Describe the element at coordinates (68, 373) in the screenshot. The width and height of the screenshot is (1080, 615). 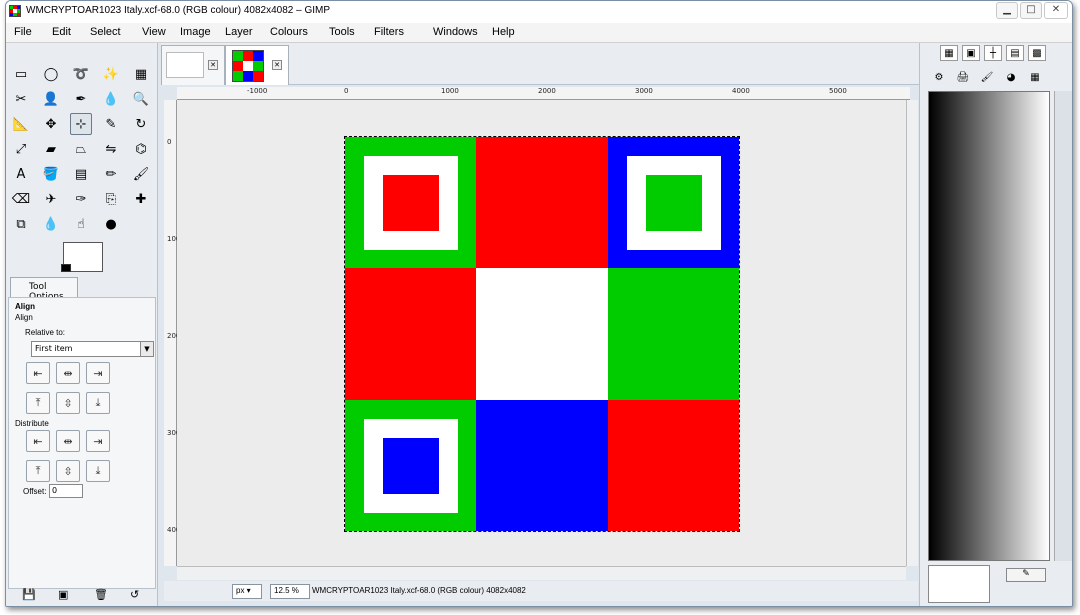
I see `align-hcenter-button: ⇹` at that location.